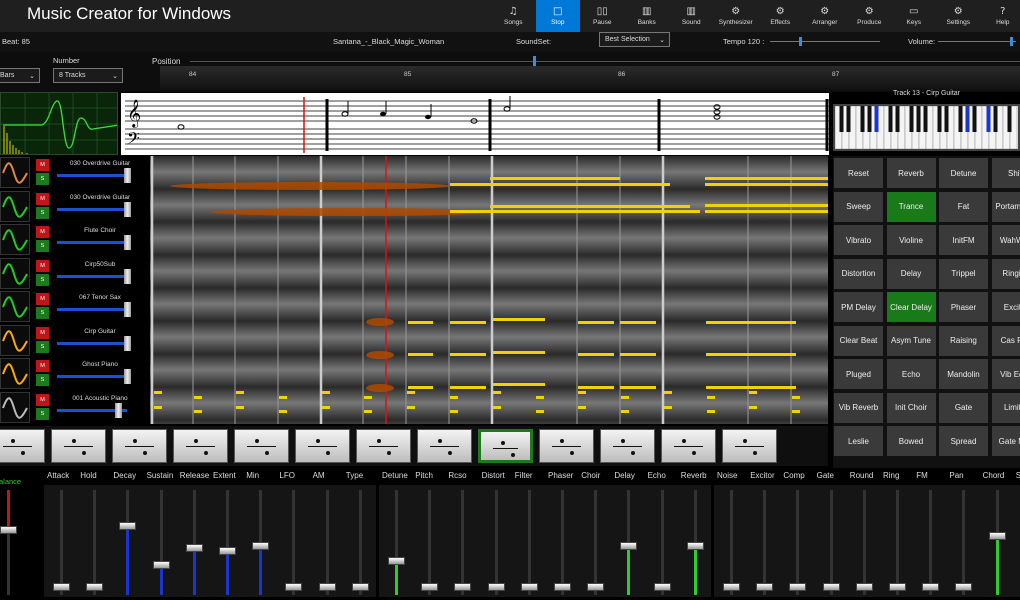  Describe the element at coordinates (858, 240) in the screenshot. I see `effect-button-vibrato: Vibrato` at that location.